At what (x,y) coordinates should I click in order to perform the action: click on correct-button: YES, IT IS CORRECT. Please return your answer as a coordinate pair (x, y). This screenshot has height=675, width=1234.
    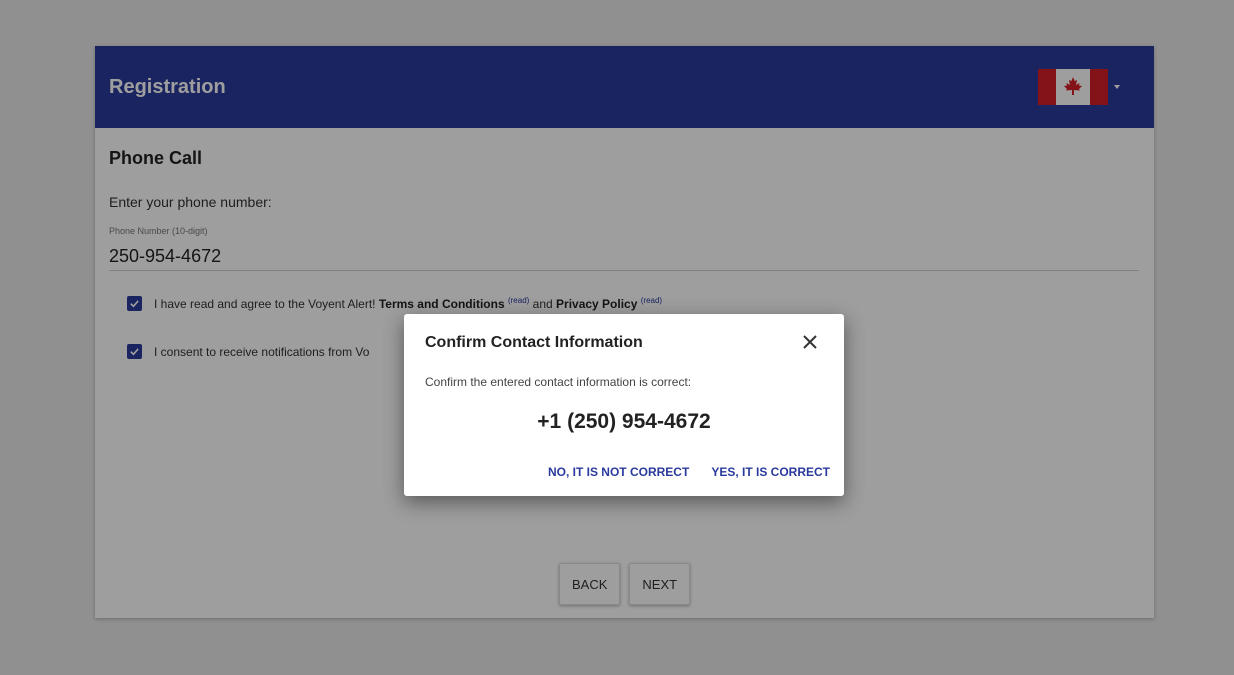
    Looking at the image, I should click on (770, 472).